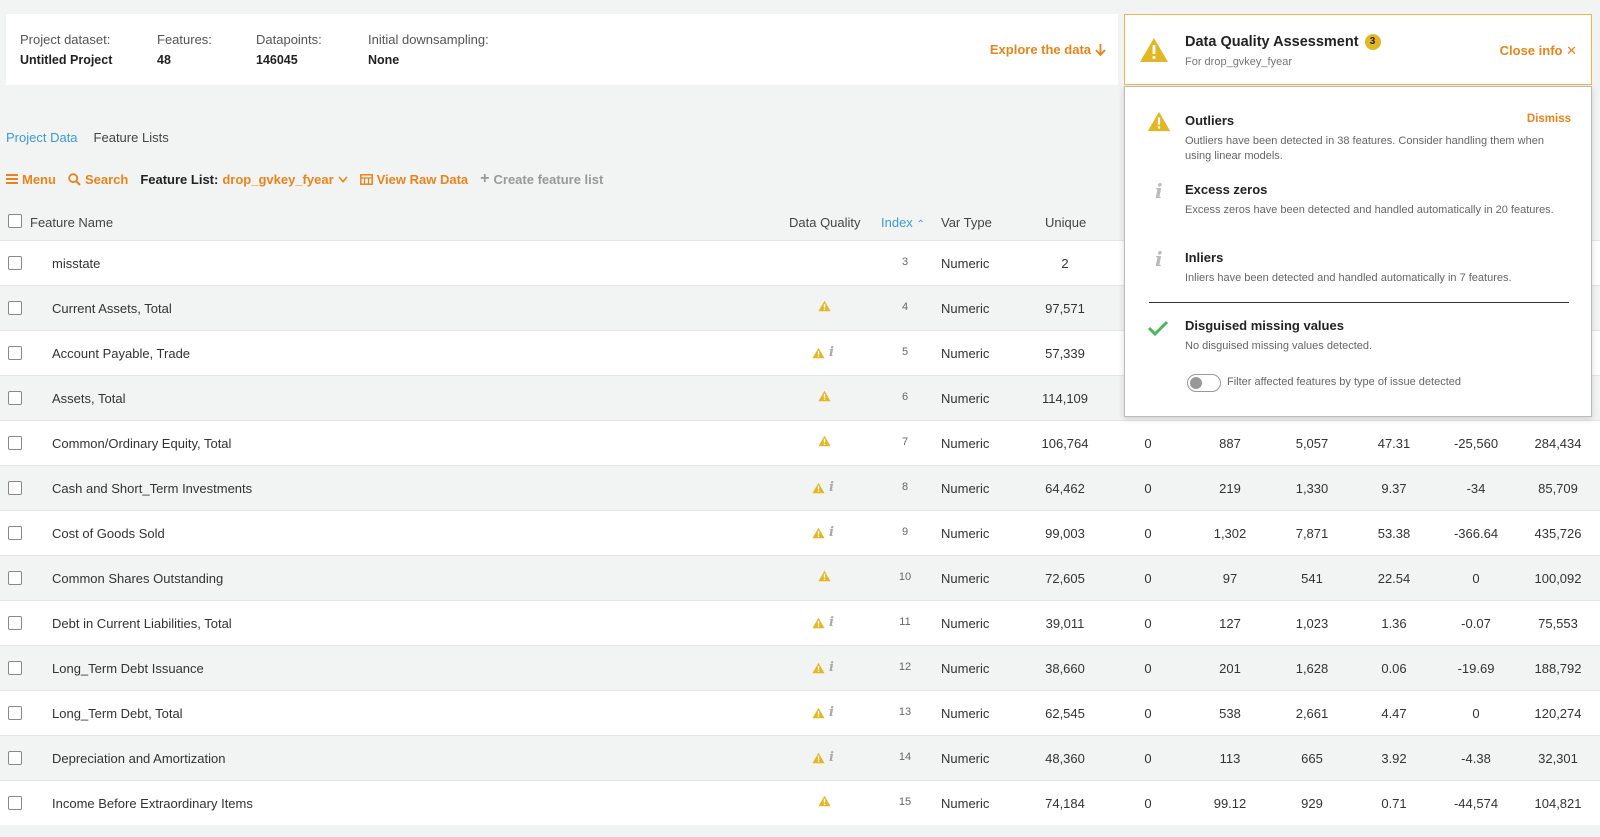 Image resolution: width=1600 pixels, height=837 pixels. What do you see at coordinates (244, 179) in the screenshot?
I see `feature-list-selector: Feature List: drop_gvkey_fyear` at bounding box center [244, 179].